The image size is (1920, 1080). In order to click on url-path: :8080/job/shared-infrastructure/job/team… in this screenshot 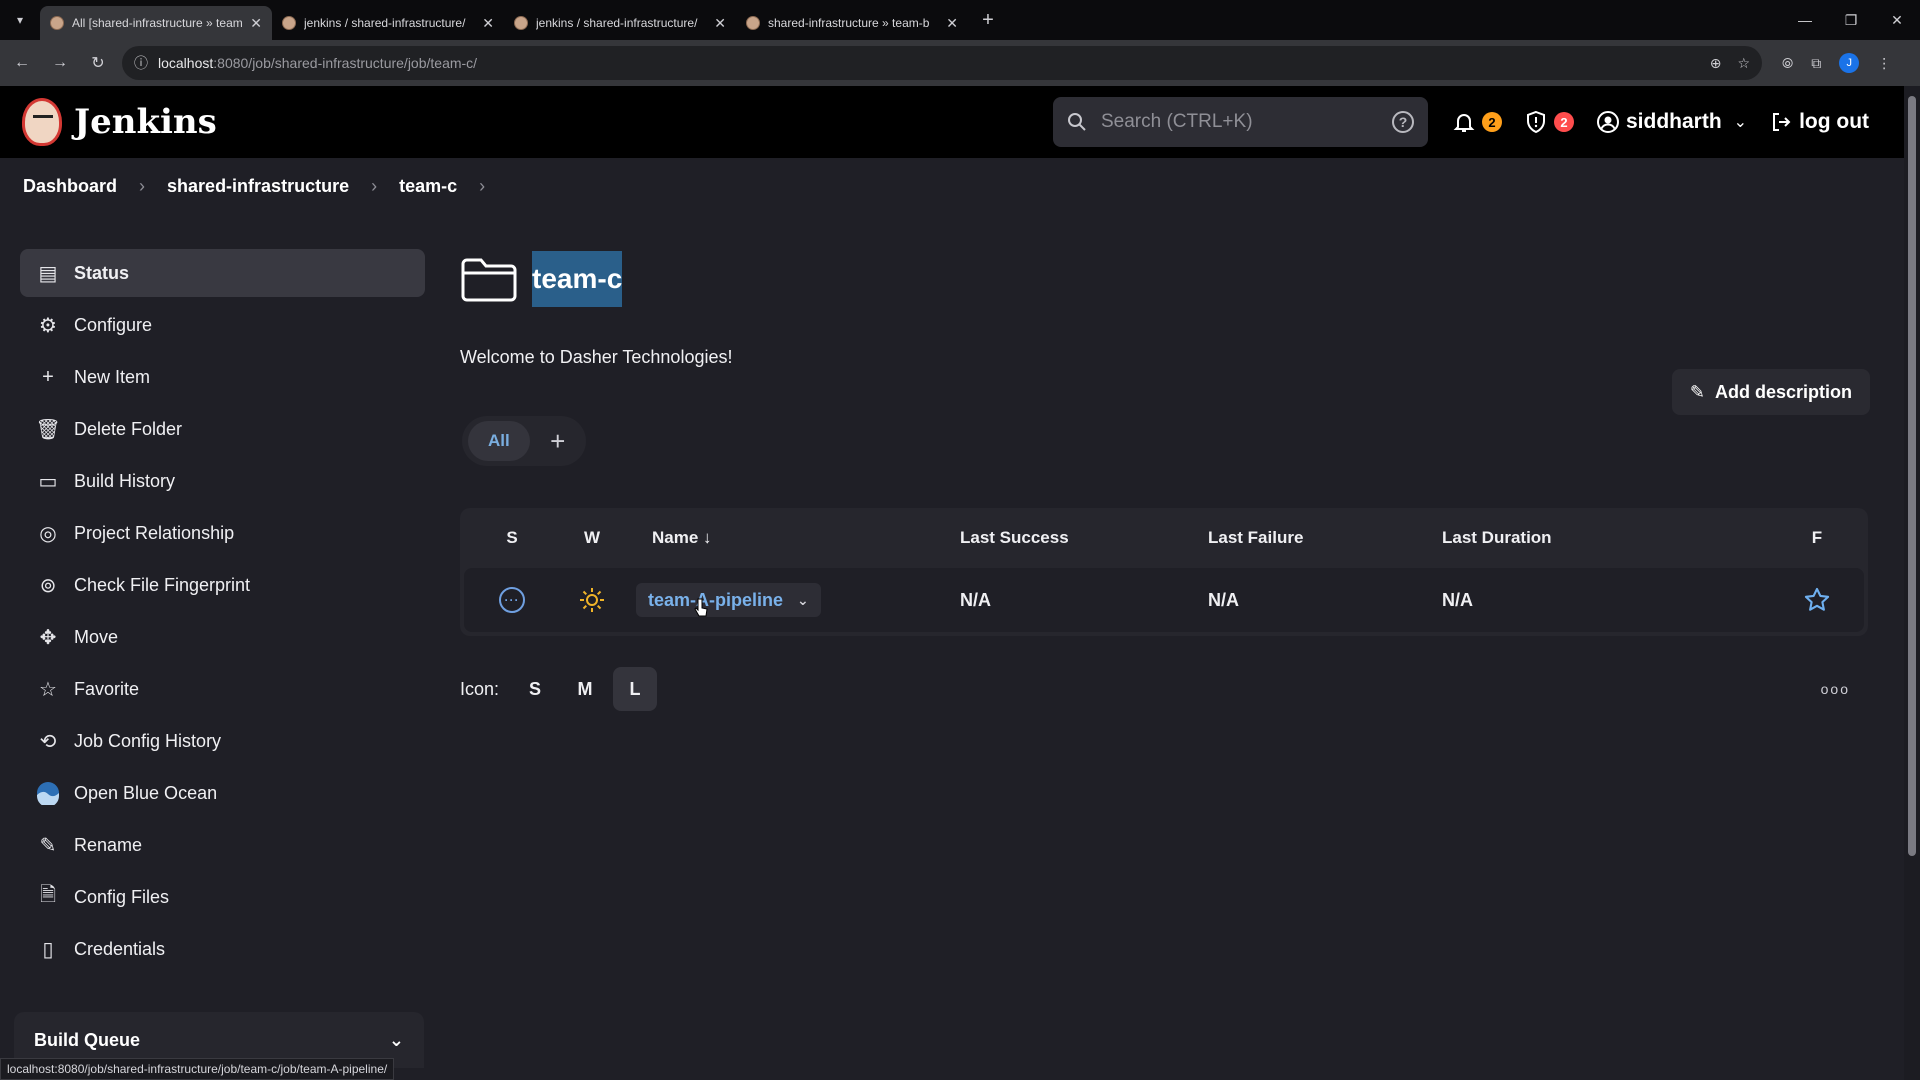, I will do `click(345, 63)`.